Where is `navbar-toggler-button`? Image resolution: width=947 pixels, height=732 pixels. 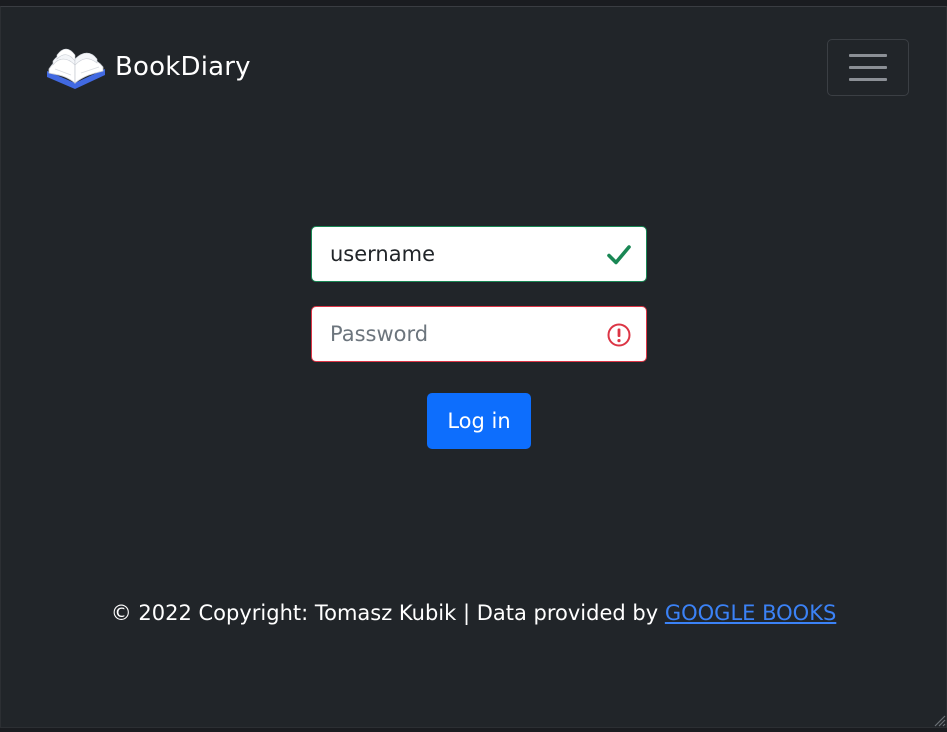 navbar-toggler-button is located at coordinates (868, 67).